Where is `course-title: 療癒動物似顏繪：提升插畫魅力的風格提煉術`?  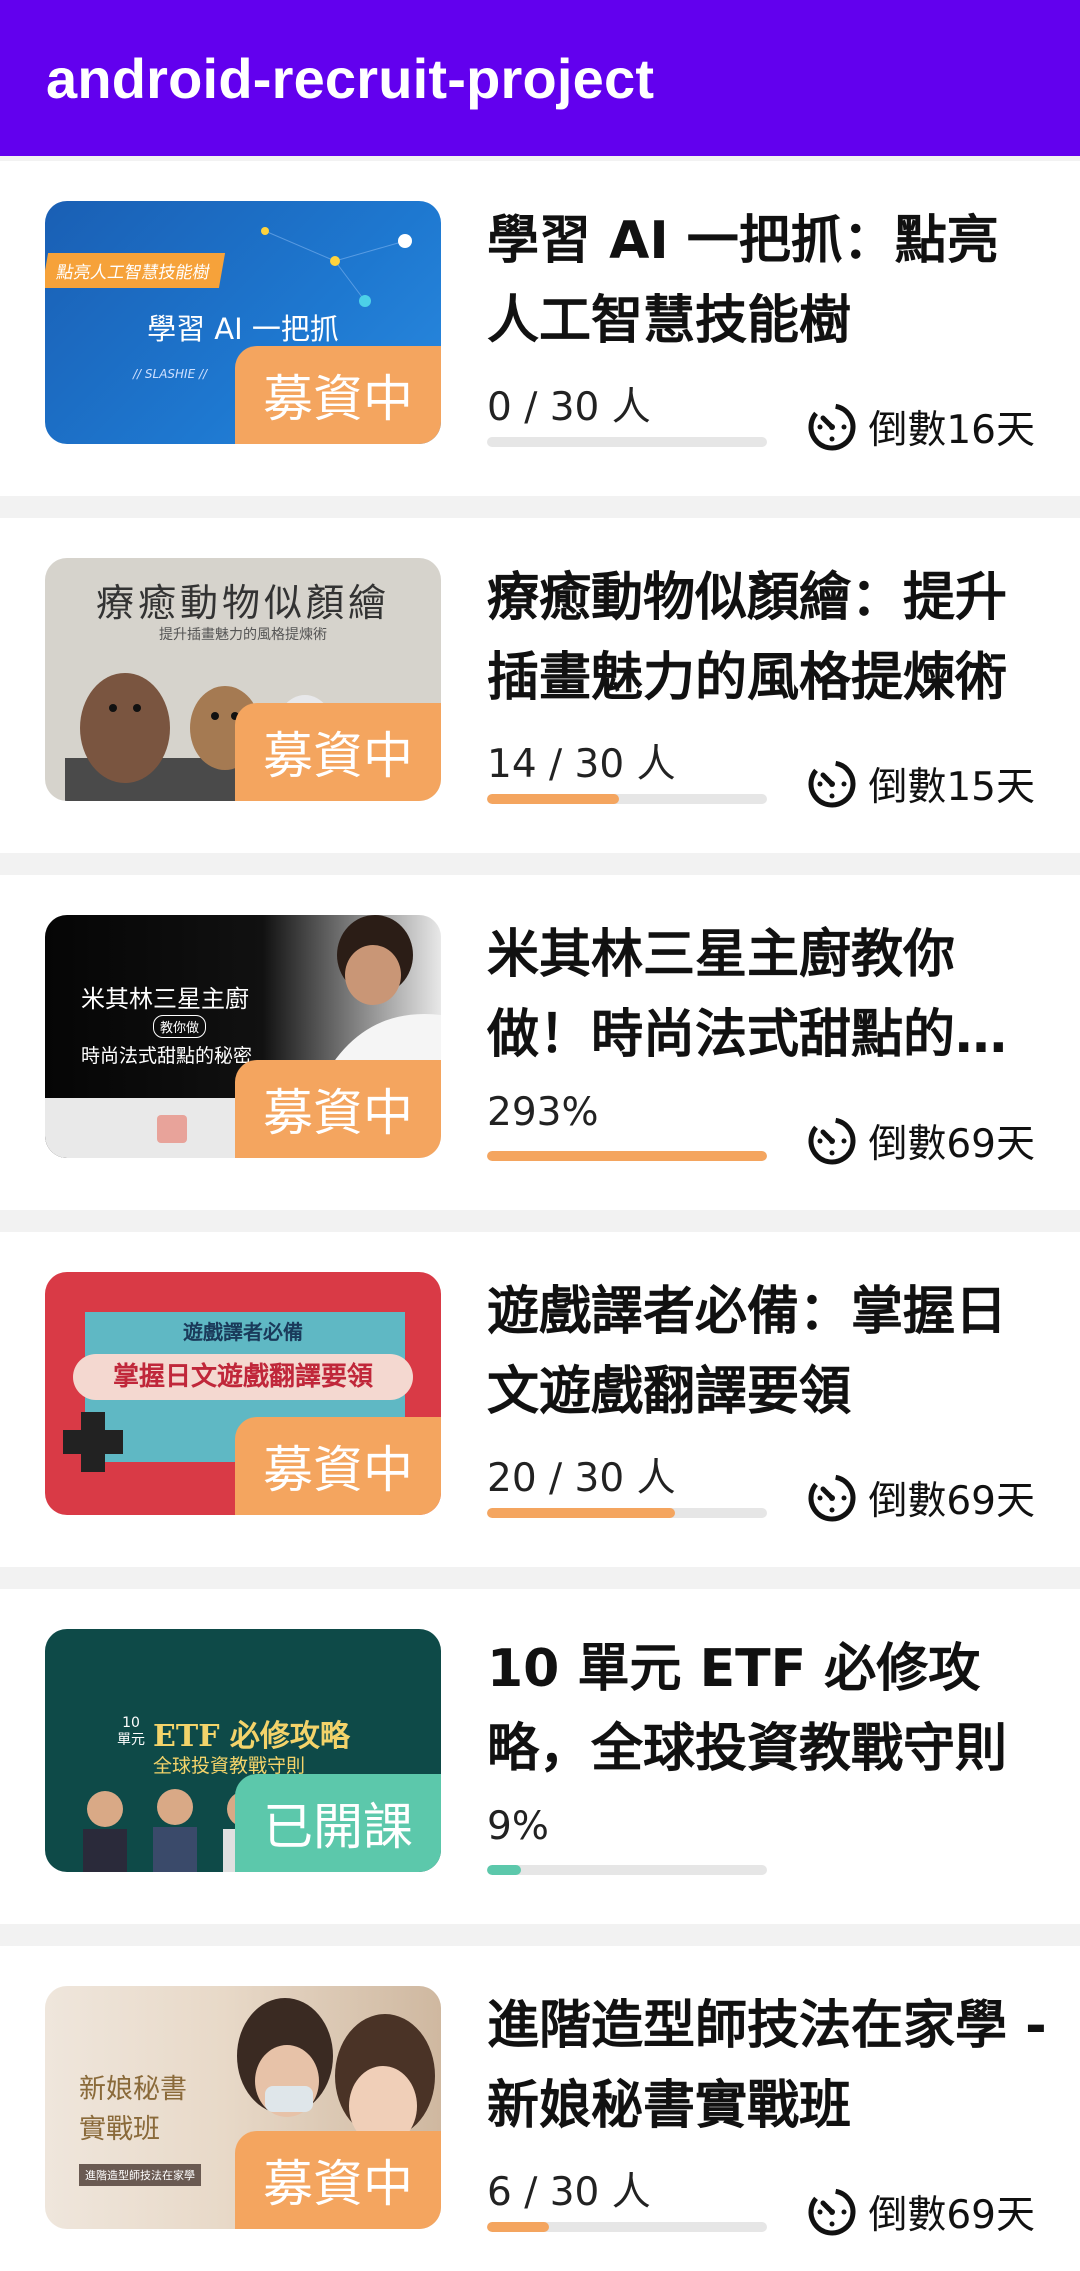
course-title: 療癒動物似顏繪：提升插畫魅力的風格提煉術 is located at coordinates (747, 638).